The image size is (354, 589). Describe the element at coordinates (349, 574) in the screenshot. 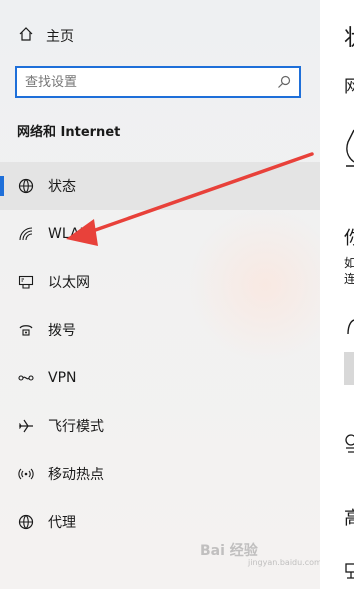

I see `sharing-icon` at that location.